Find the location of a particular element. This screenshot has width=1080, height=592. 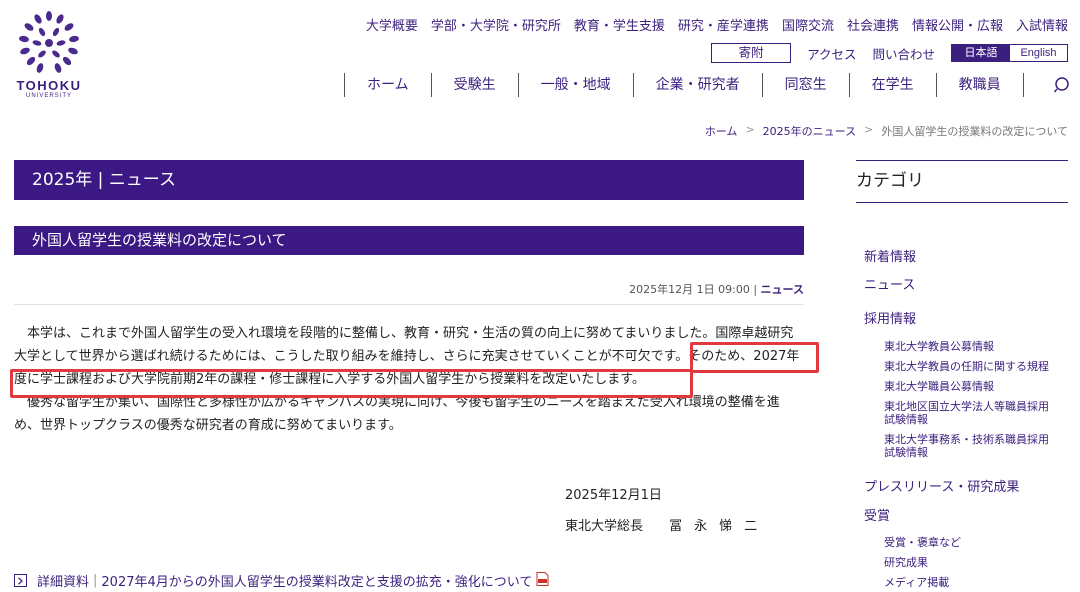

sidebar-subitem: 東北大学教員の任期に関する規程 is located at coordinates (966, 366).